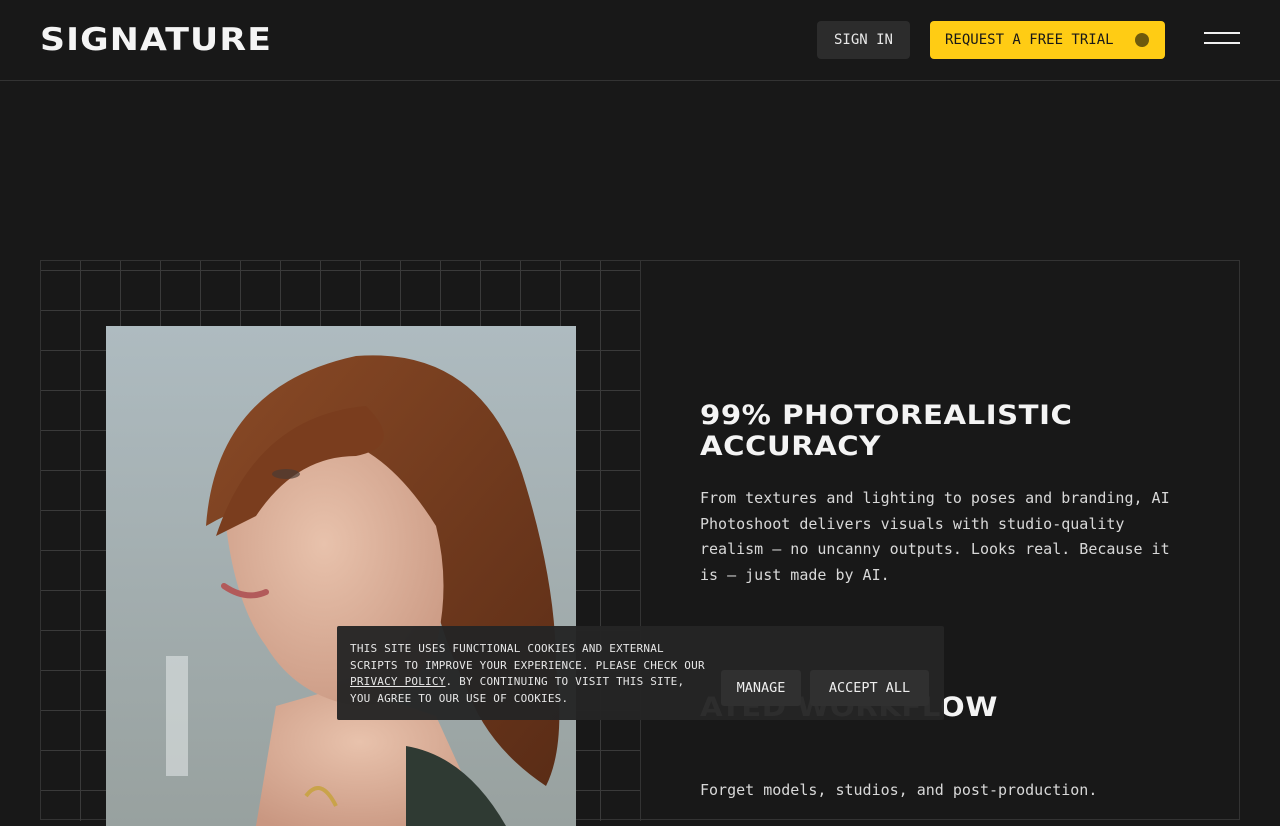 This screenshot has height=826, width=1280. Describe the element at coordinates (1222, 38) in the screenshot. I see `hamburger-menu-icon` at that location.